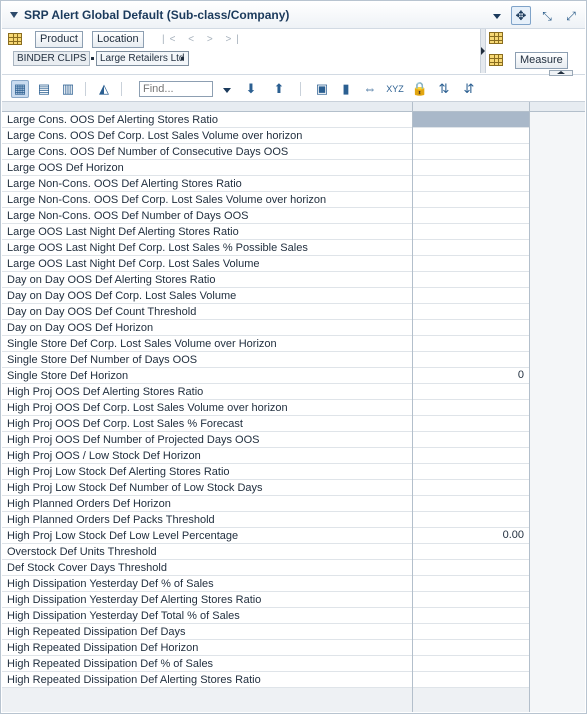 This screenshot has height=714, width=587. I want to click on expand-icon: ⇔, so click(370, 89).